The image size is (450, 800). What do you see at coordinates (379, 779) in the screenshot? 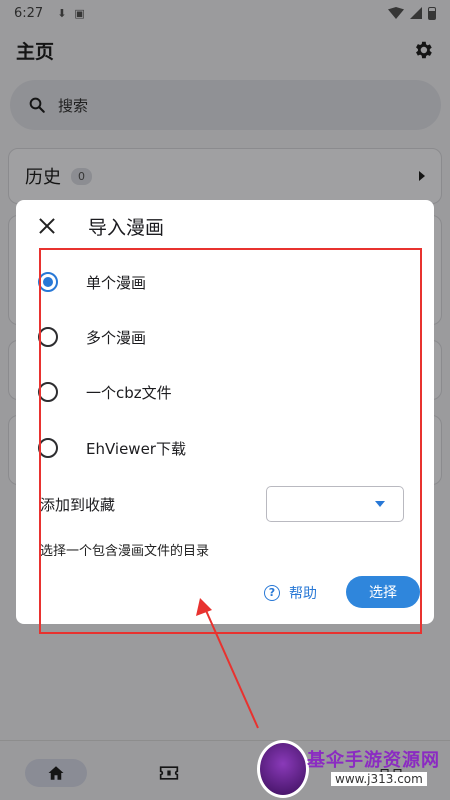
I see `watermark-url: www.j313.com` at bounding box center [379, 779].